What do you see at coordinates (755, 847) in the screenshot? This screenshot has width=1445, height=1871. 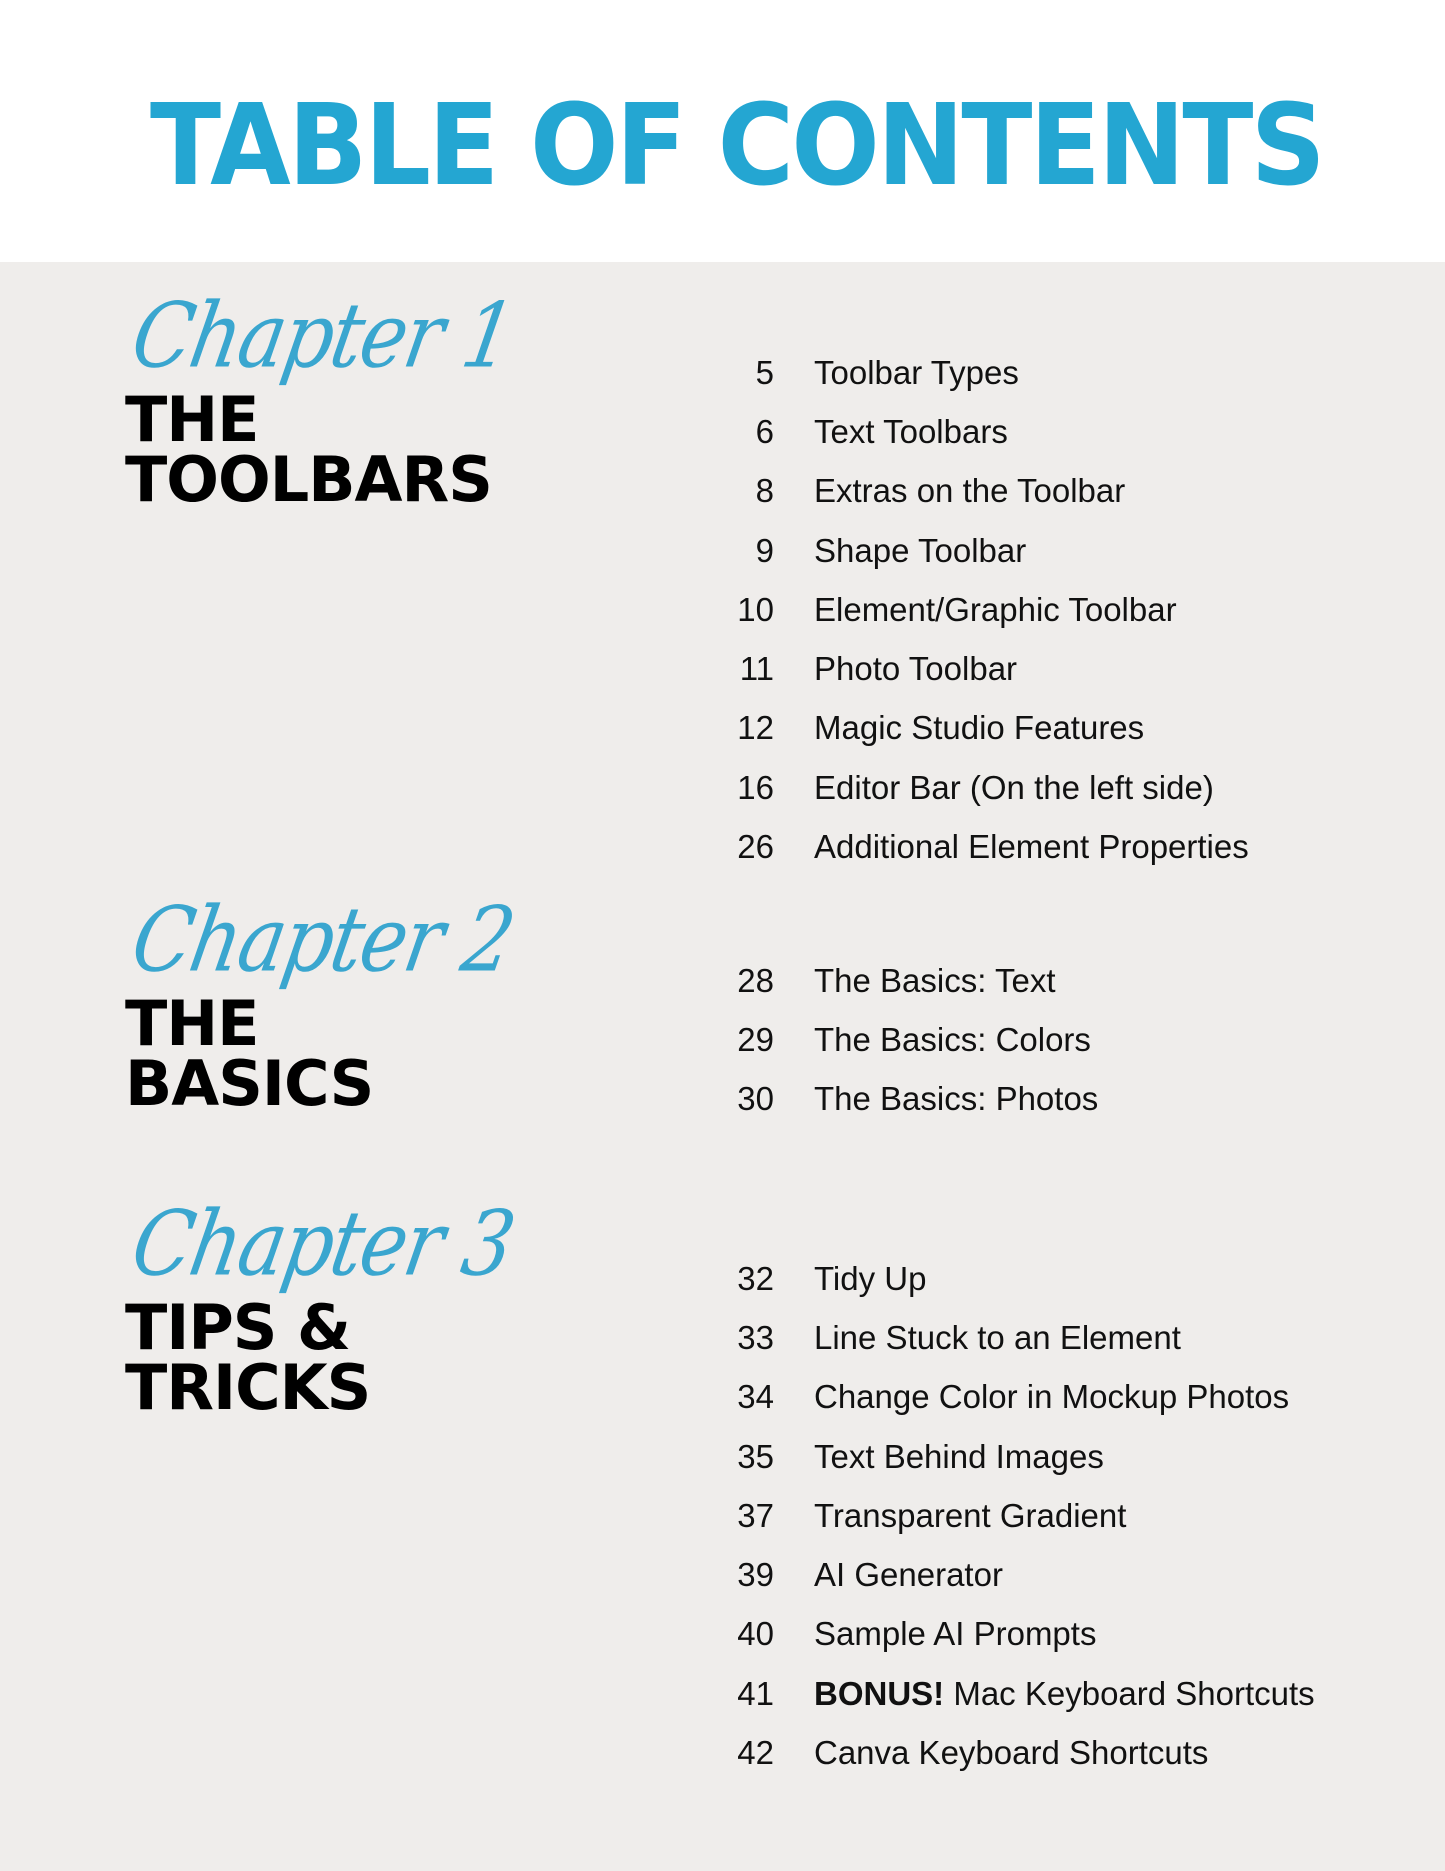 I see `toc-page-number: 26` at bounding box center [755, 847].